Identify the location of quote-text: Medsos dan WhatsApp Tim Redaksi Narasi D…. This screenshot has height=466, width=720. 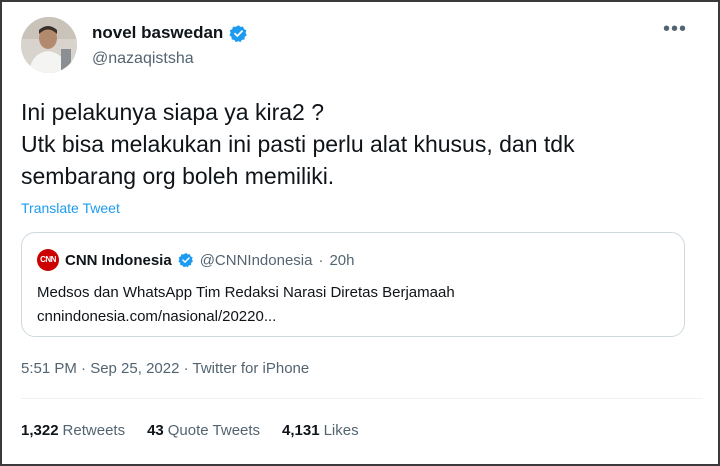
(352, 305).